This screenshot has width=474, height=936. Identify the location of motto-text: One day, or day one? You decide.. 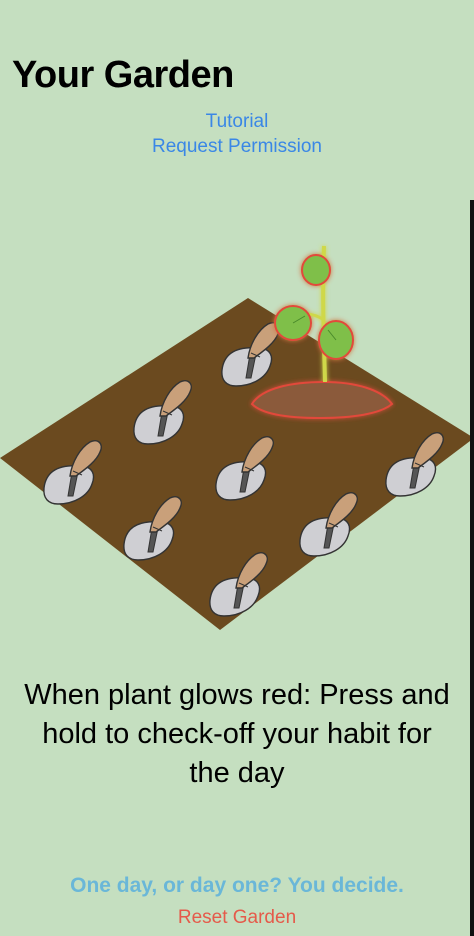
(237, 885).